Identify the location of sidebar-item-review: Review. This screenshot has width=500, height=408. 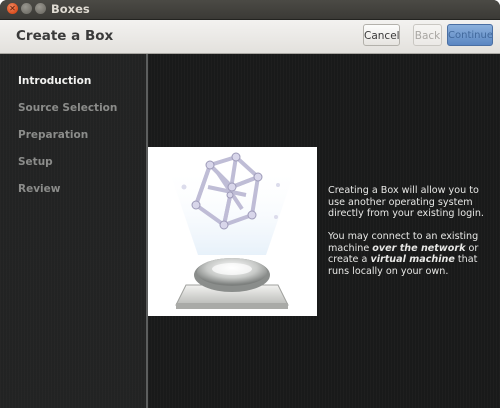
(39, 189).